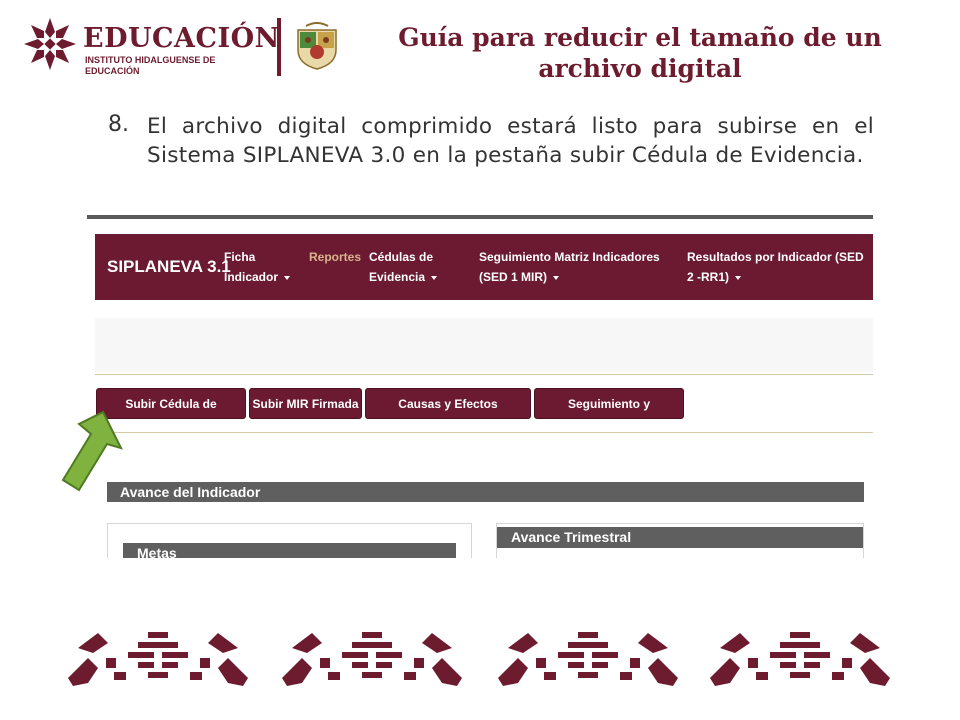 This screenshot has height=720, width=960. I want to click on logo-subtitle-line1: INSTITUTO HIDALGUENSE DE, so click(150, 60).